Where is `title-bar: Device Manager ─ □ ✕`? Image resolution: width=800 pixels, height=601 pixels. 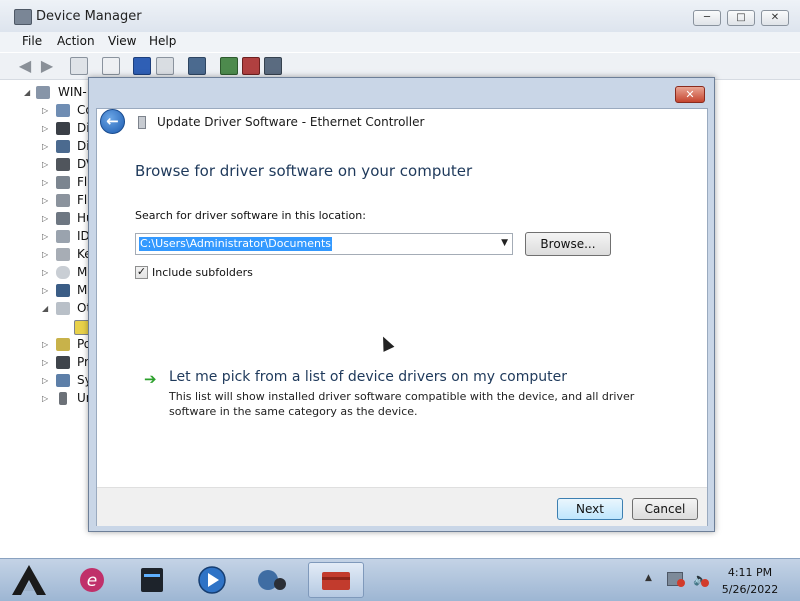 title-bar: Device Manager ─ □ ✕ is located at coordinates (400, 16).